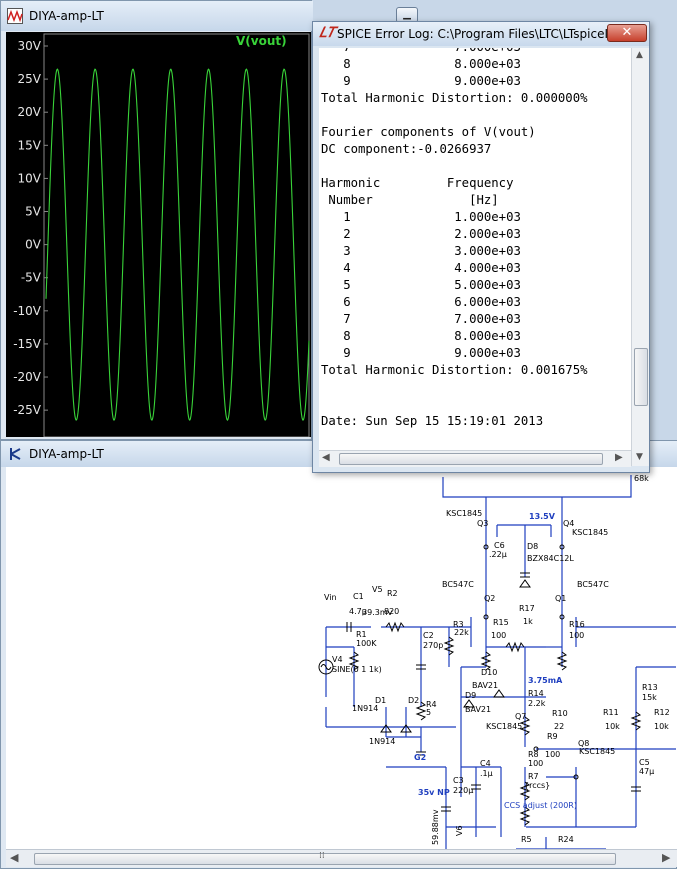  Describe the element at coordinates (14, 857) in the screenshot. I see `scroll-left-icon: ◀` at that location.